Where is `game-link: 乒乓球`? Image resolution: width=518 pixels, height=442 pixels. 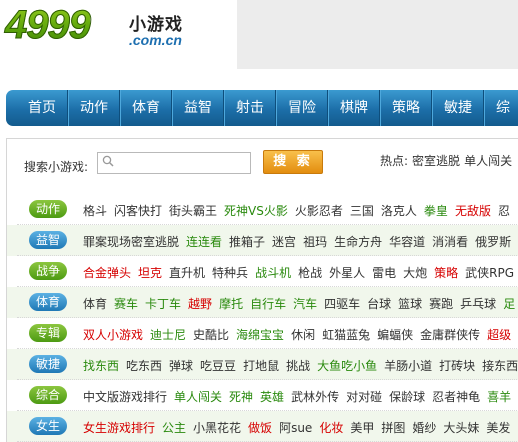 game-link: 乒乓球 is located at coordinates (478, 304).